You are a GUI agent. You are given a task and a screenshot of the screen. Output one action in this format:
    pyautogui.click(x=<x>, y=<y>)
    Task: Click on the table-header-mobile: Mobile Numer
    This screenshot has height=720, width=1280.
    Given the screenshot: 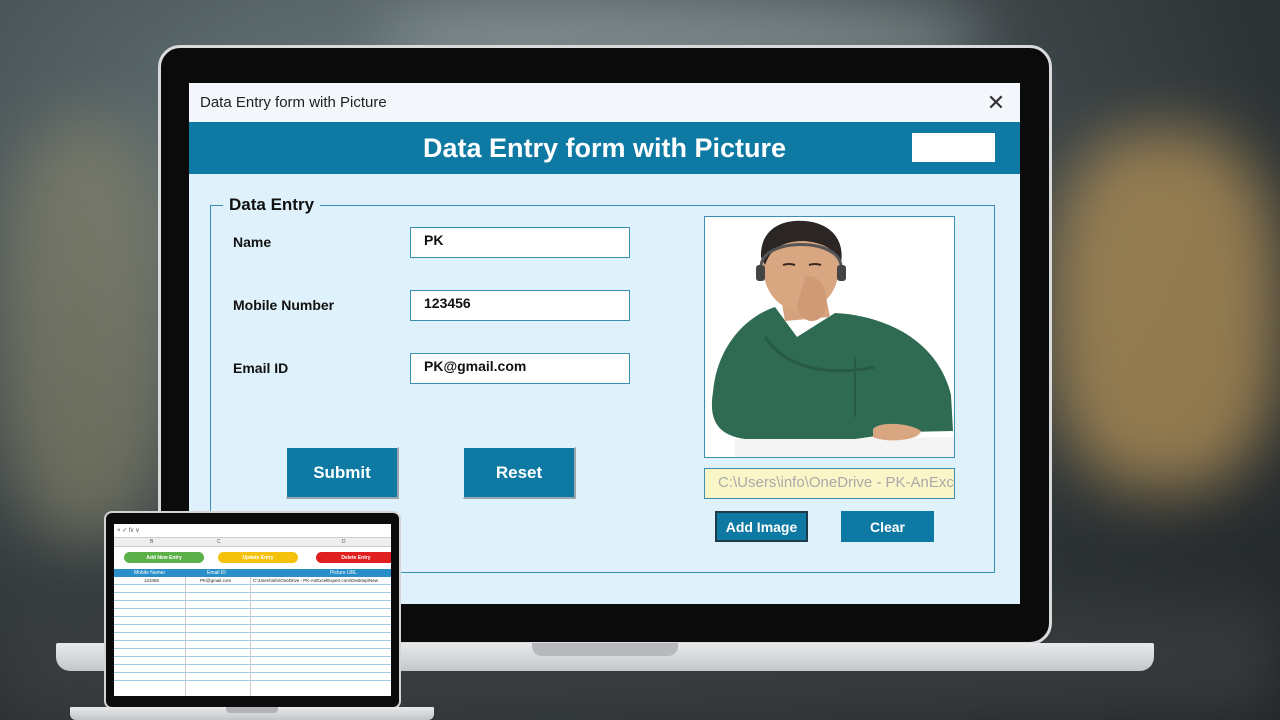 What is the action you would take?
    pyautogui.click(x=150, y=573)
    